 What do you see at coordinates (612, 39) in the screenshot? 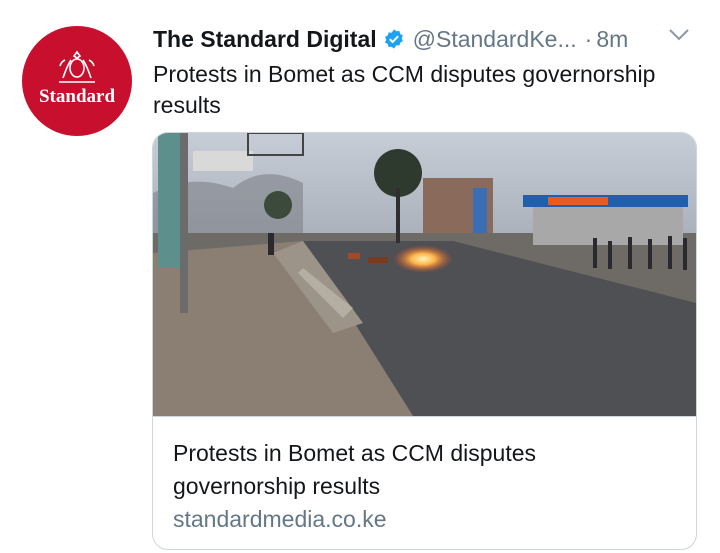
I see `timestamp: 8m` at bounding box center [612, 39].